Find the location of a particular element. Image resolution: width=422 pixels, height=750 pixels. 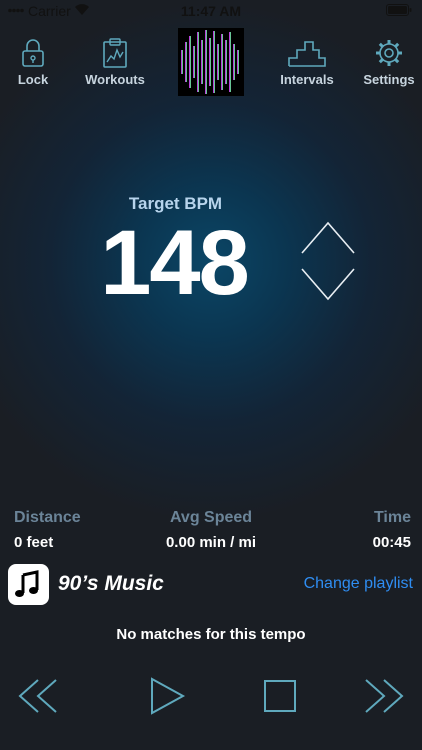

gear-icon is located at coordinates (389, 53).